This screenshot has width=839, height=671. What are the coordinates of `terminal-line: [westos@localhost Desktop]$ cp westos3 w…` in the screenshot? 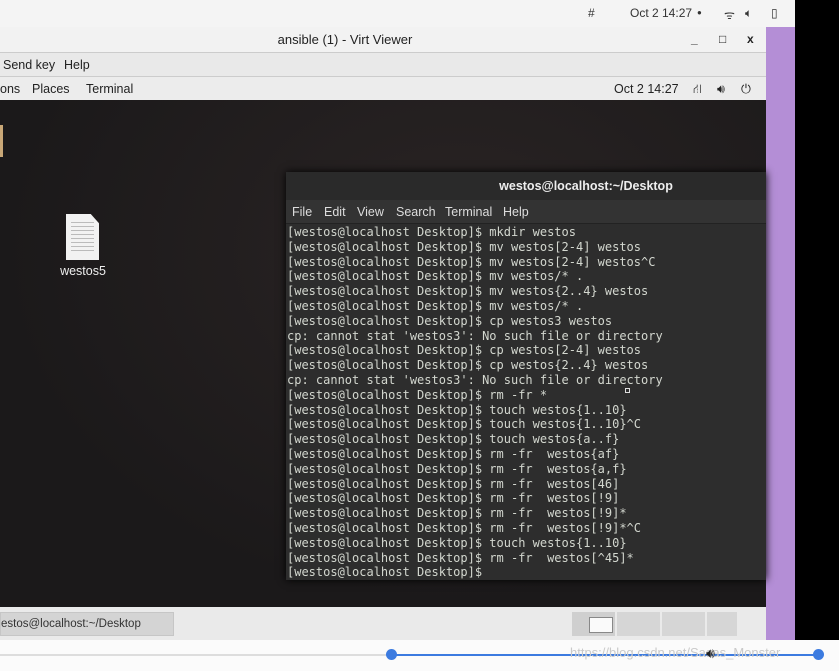 It's located at (450, 320).